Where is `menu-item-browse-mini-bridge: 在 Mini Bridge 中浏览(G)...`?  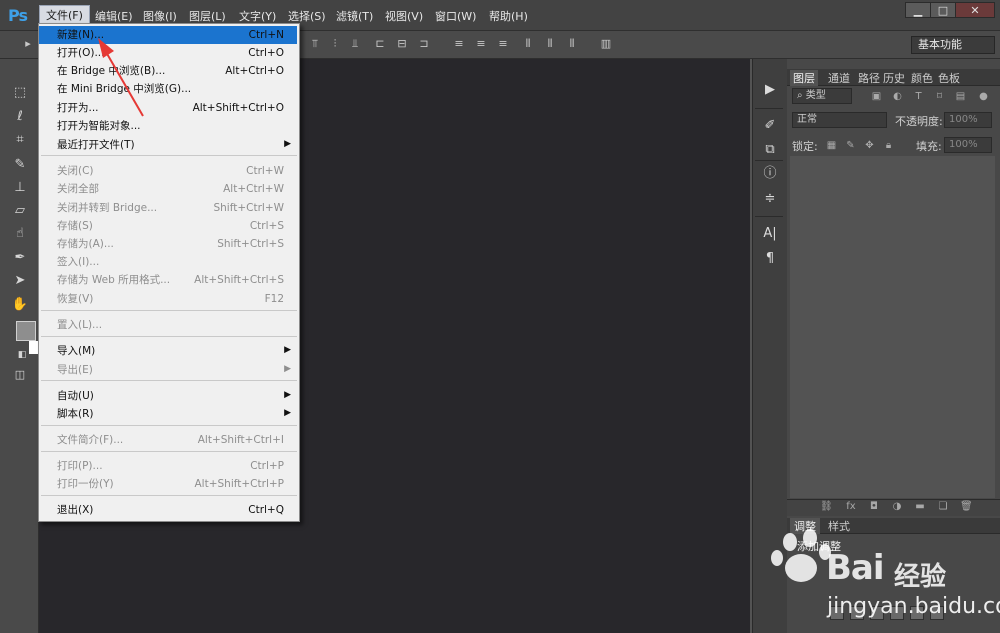 menu-item-browse-mini-bridge: 在 Mini Bridge 中浏览(G)... is located at coordinates (168, 89).